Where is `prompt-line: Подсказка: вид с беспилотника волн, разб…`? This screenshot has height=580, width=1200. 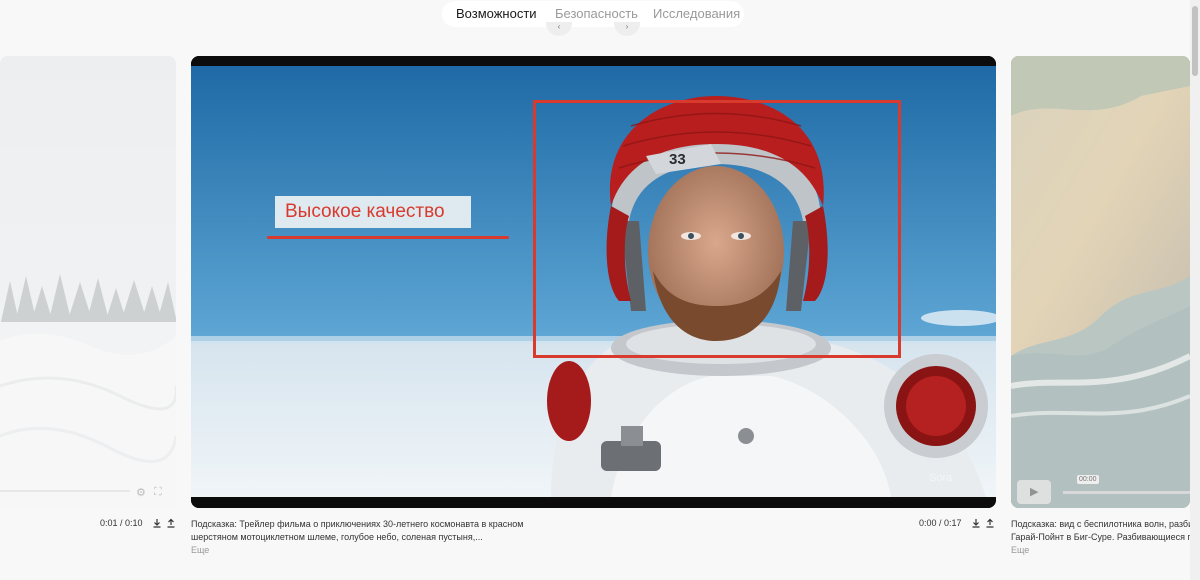 prompt-line: Подсказка: вид с беспилотника волн, разб… is located at coordinates (1100, 524).